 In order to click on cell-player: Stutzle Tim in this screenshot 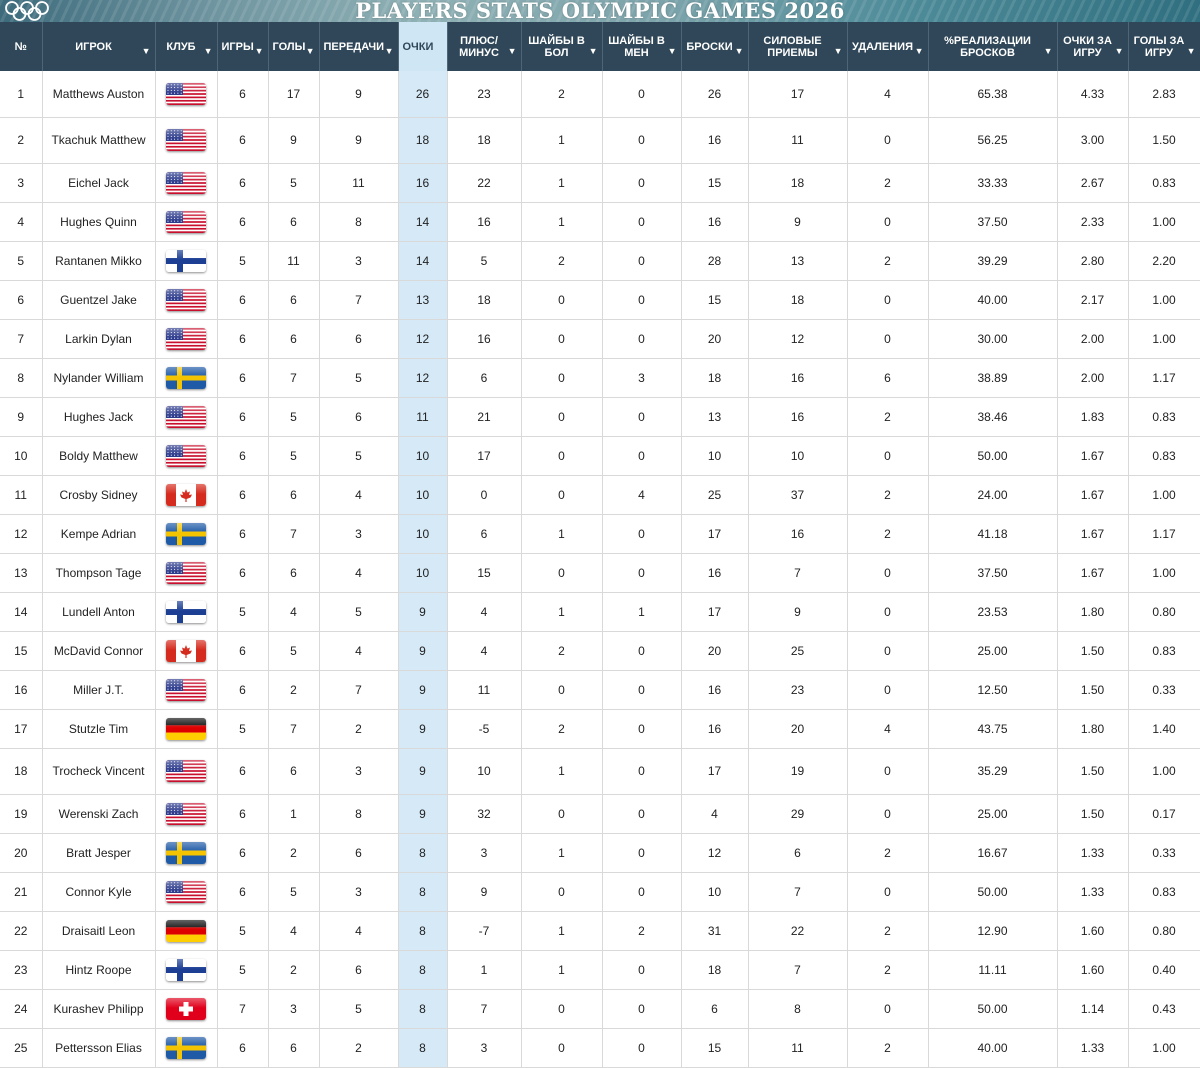, I will do `click(99, 729)`.